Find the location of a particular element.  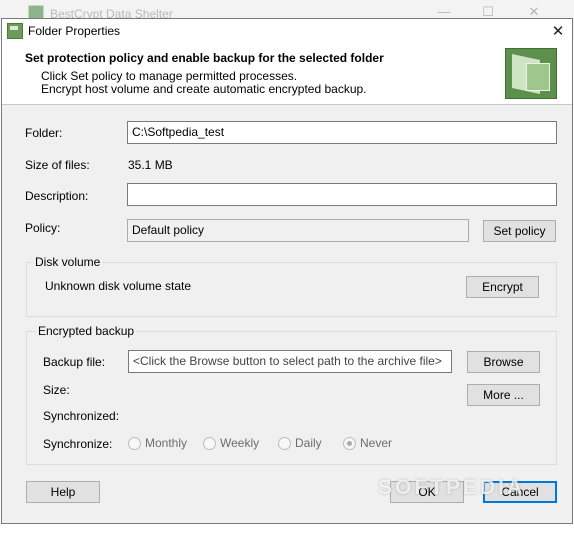

policy-label: Policy: is located at coordinates (43, 228).